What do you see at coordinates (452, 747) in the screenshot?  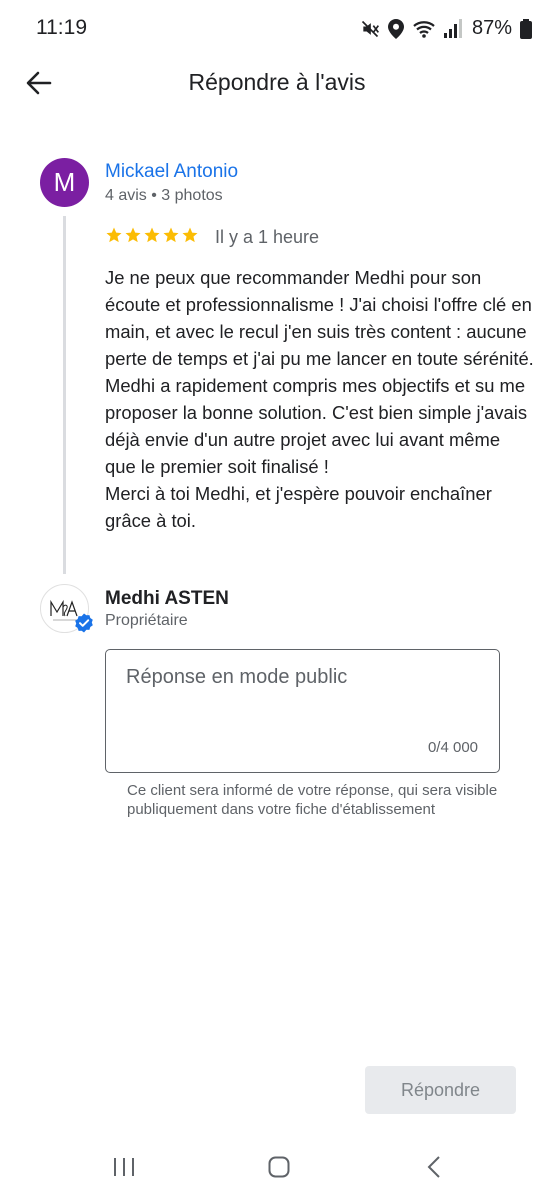 I see `char-counter: 0/4 000` at bounding box center [452, 747].